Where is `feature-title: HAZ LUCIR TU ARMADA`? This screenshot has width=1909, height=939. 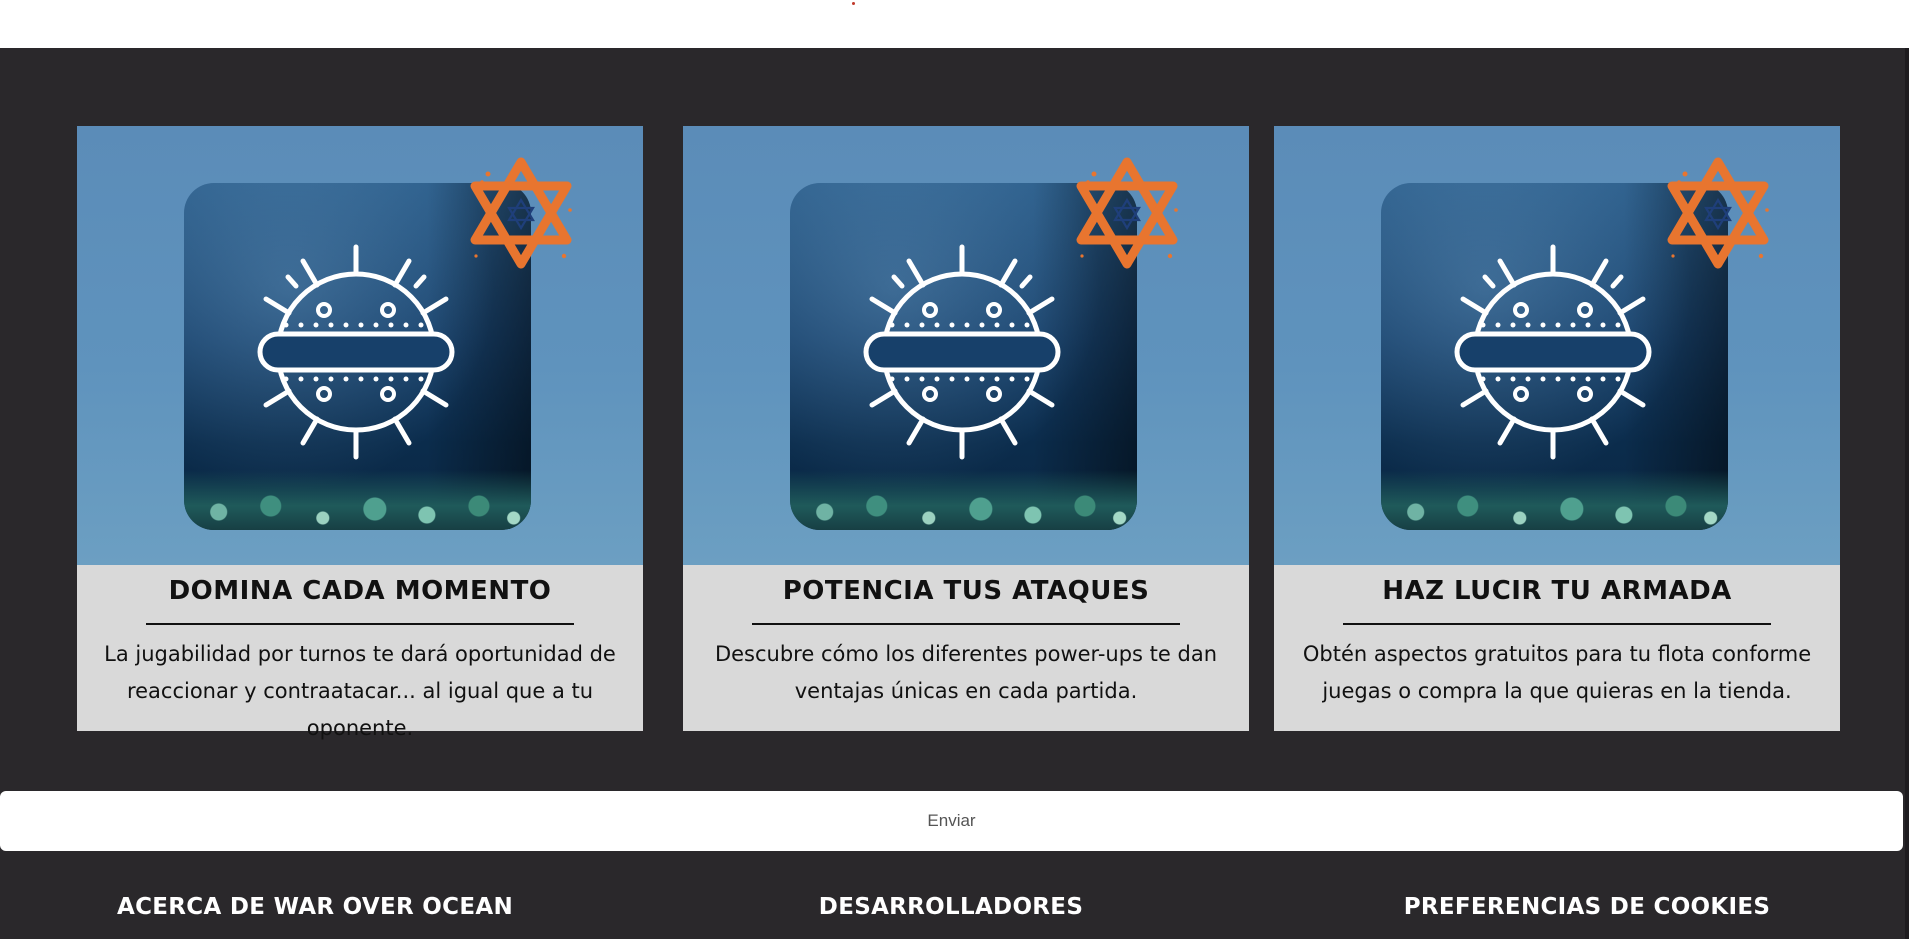
feature-title: HAZ LUCIR TU ARMADA is located at coordinates (1557, 591).